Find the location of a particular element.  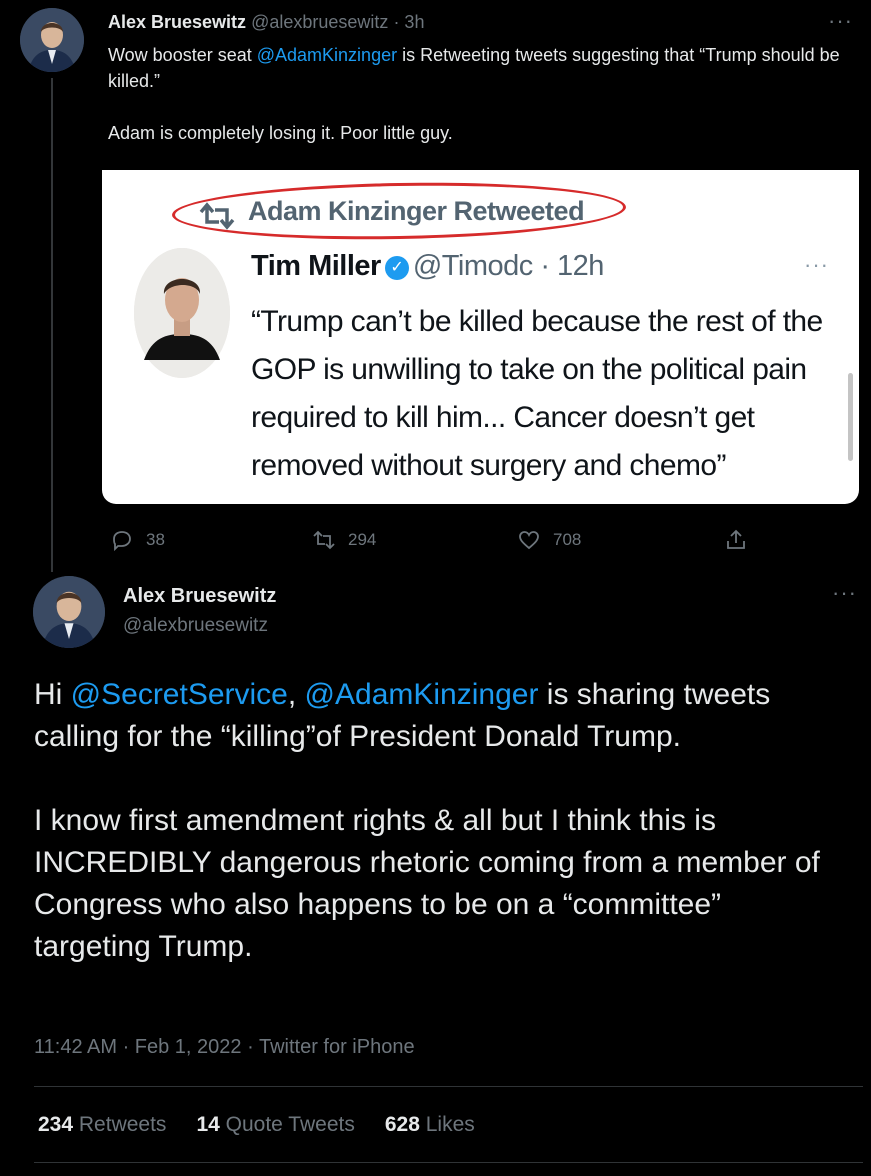

likes-label: Likes is located at coordinates (450, 1124).